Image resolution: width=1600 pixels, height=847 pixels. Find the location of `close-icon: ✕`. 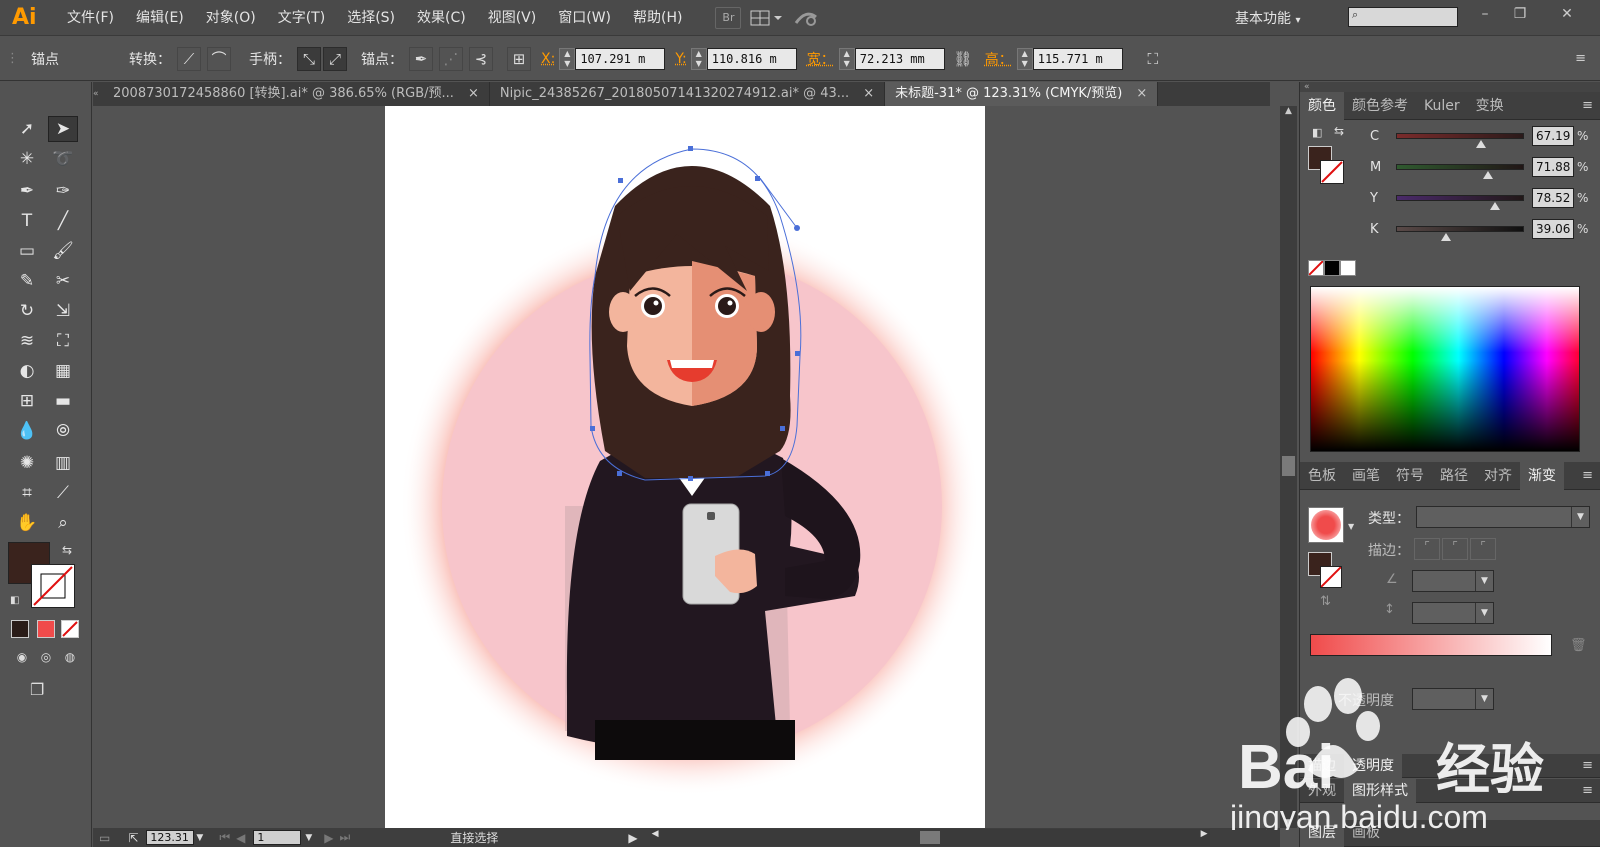

close-icon: ✕ is located at coordinates (1567, 16).